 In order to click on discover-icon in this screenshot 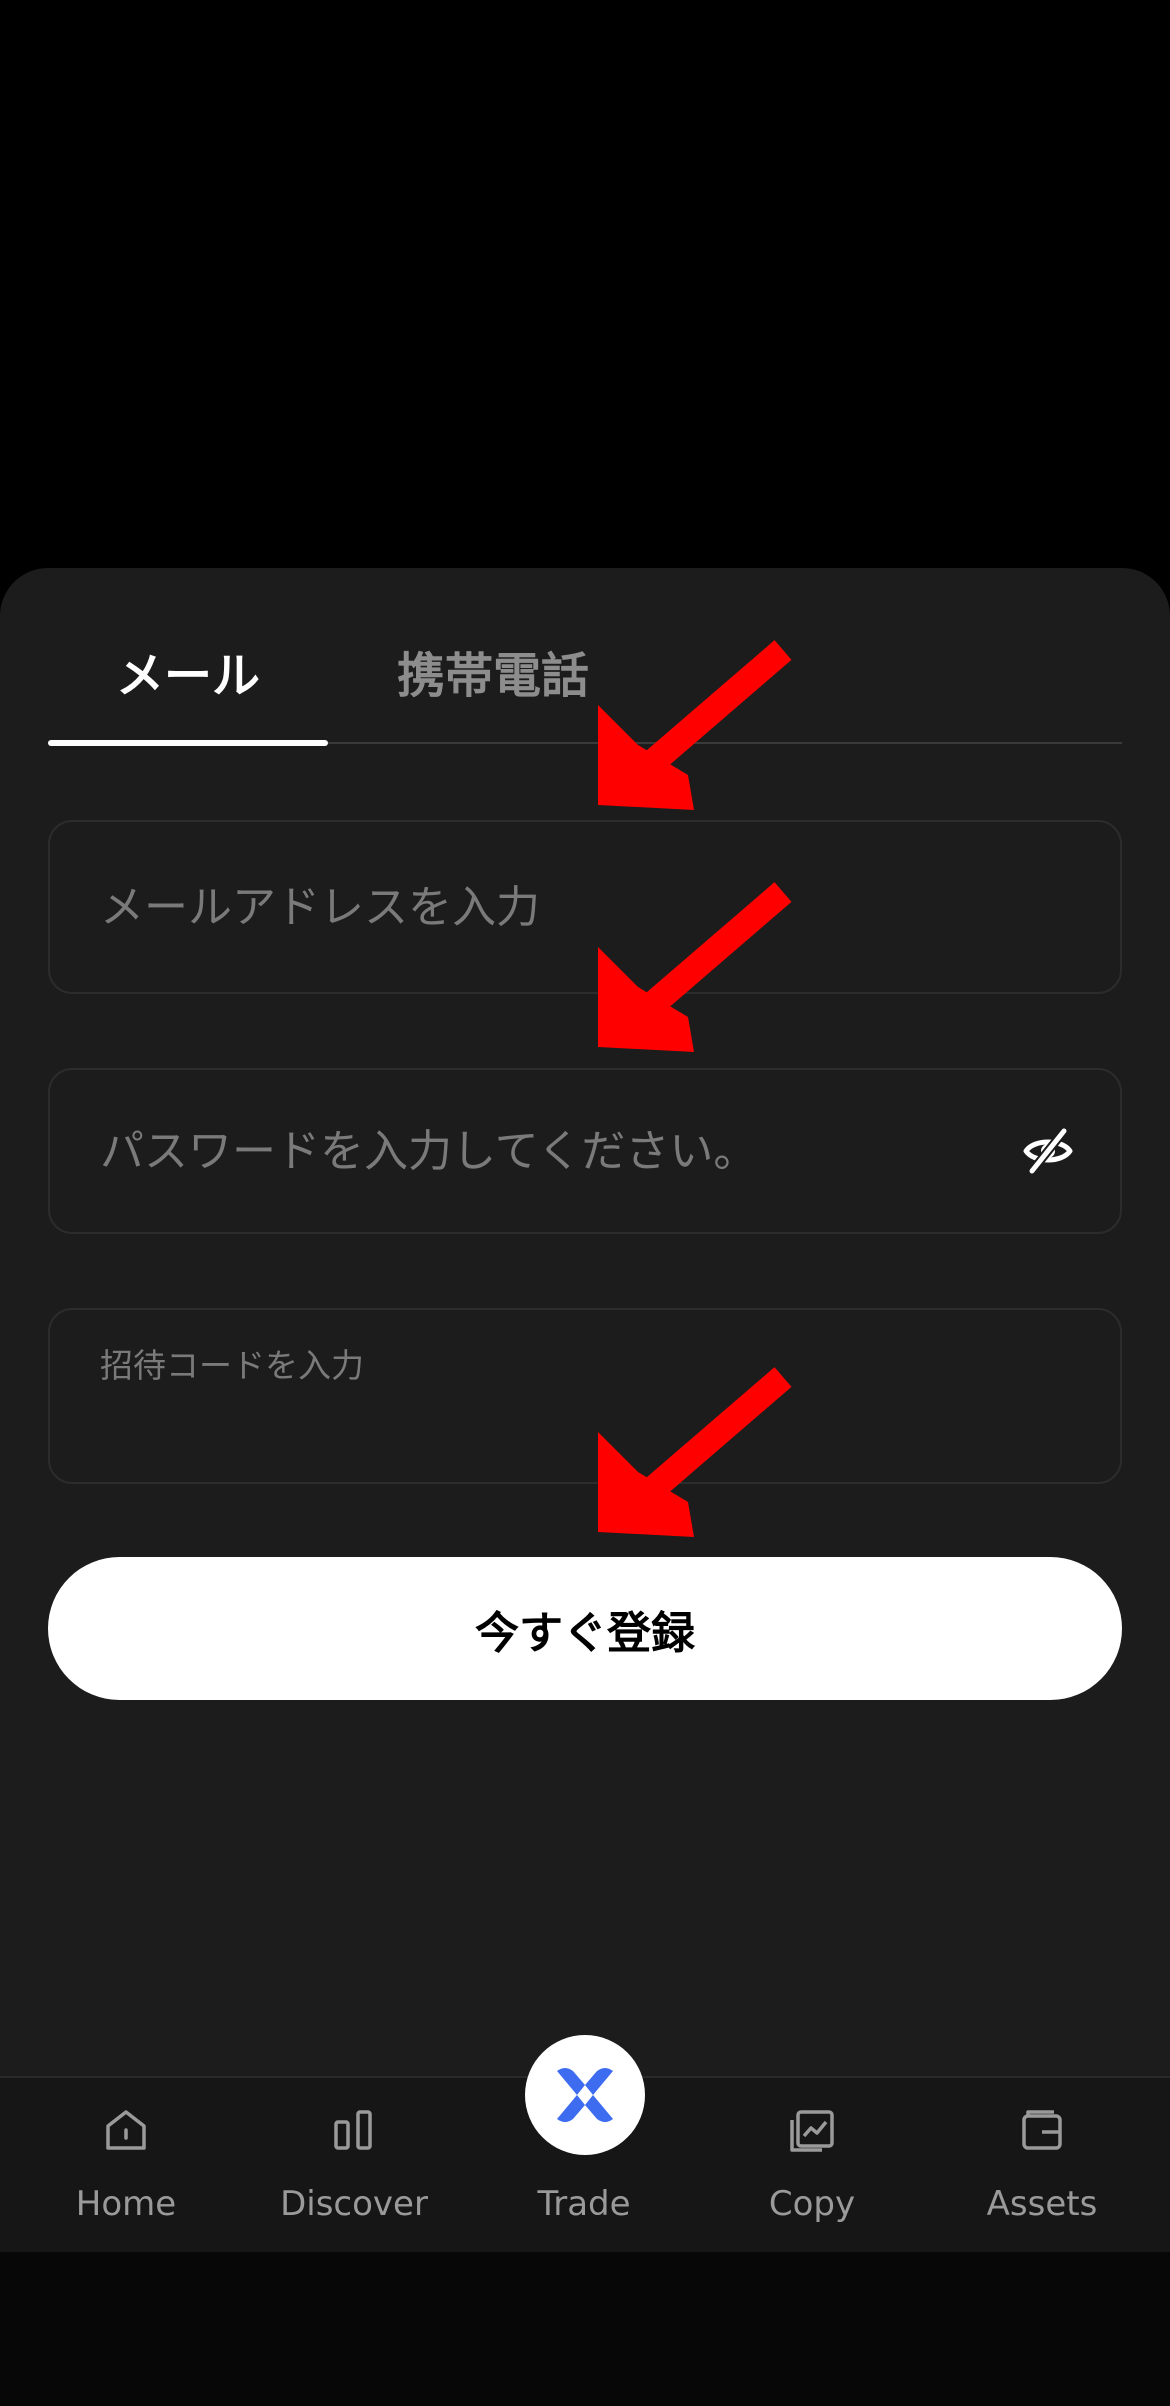, I will do `click(353, 2130)`.